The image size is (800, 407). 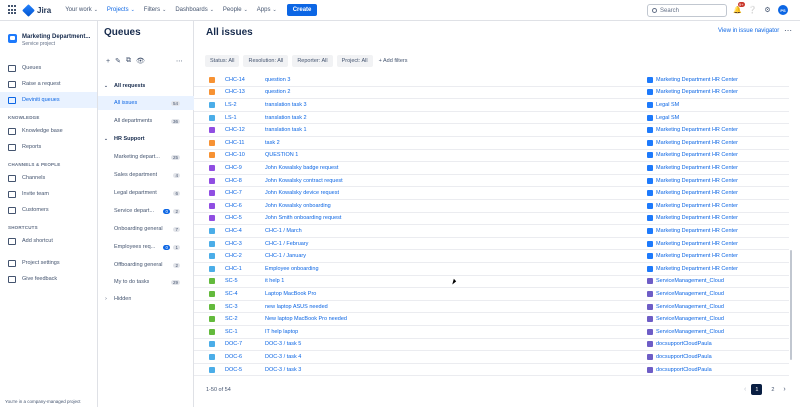 What do you see at coordinates (791, 230) in the screenshot?
I see `scrollbar` at bounding box center [791, 230].